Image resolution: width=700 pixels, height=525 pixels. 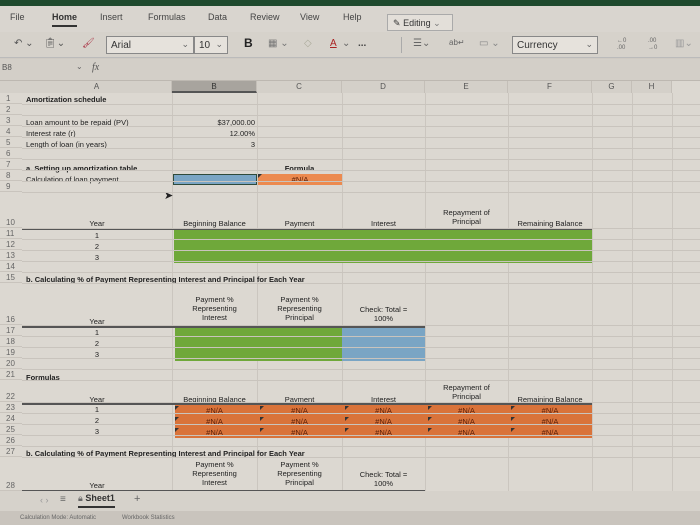 I want to click on t2-pct-input-range, so click(x=258, y=344).